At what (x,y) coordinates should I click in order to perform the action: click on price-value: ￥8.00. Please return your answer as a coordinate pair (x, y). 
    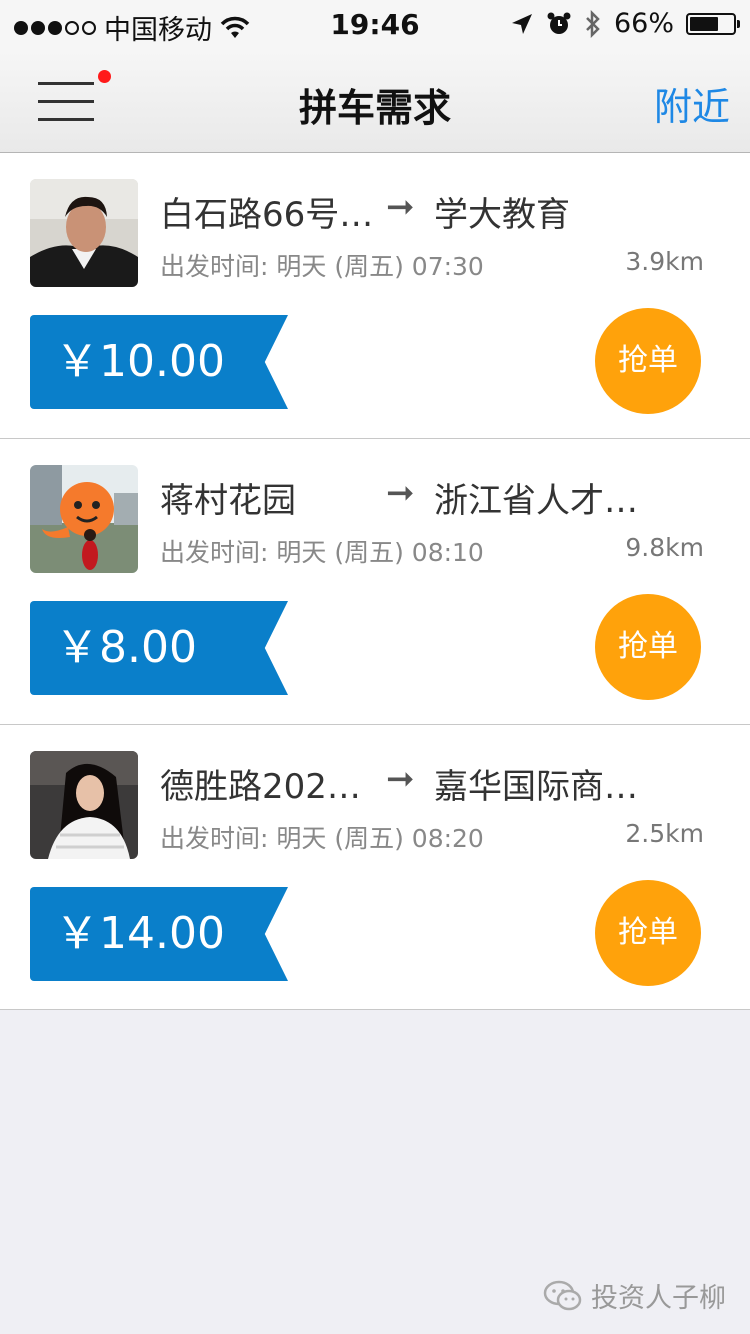
    Looking at the image, I should click on (126, 647).